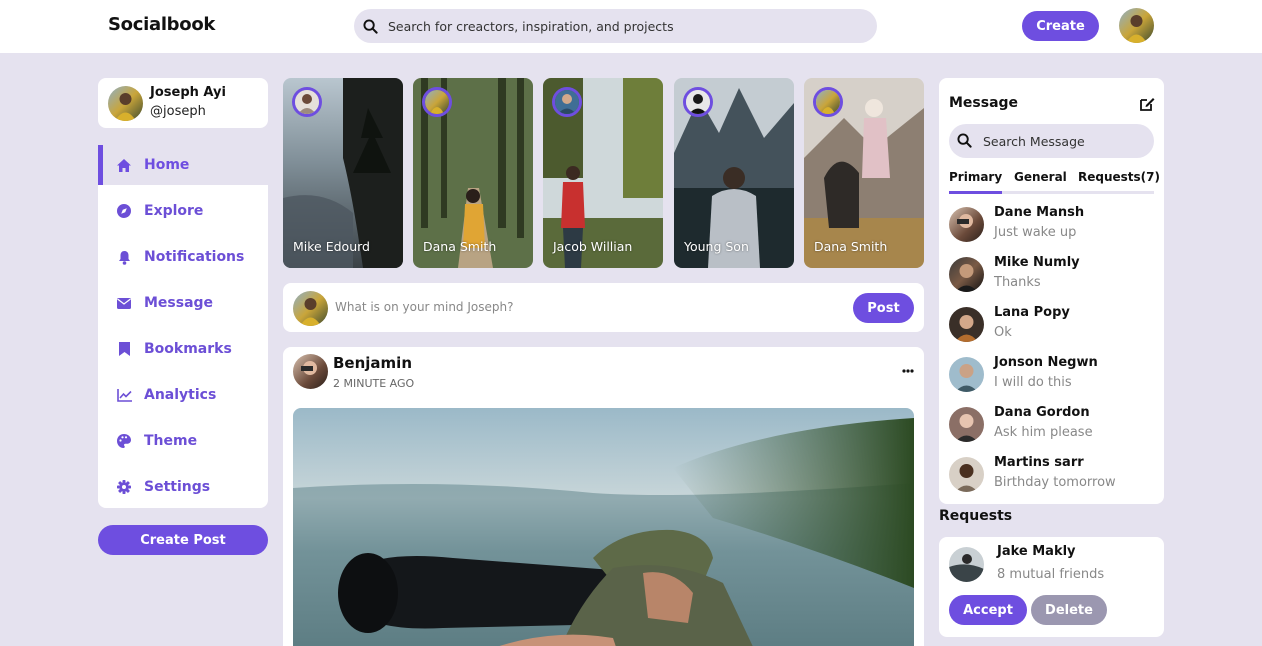  I want to click on sidebar-item-label: Bookmarks, so click(188, 349).